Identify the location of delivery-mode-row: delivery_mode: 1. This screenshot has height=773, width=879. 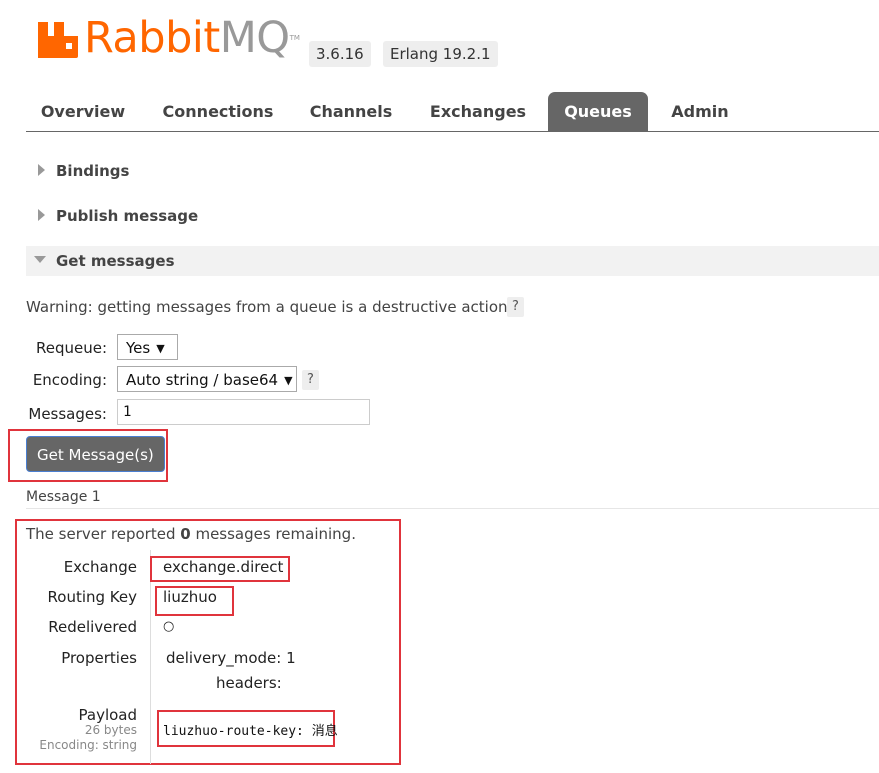
(231, 658).